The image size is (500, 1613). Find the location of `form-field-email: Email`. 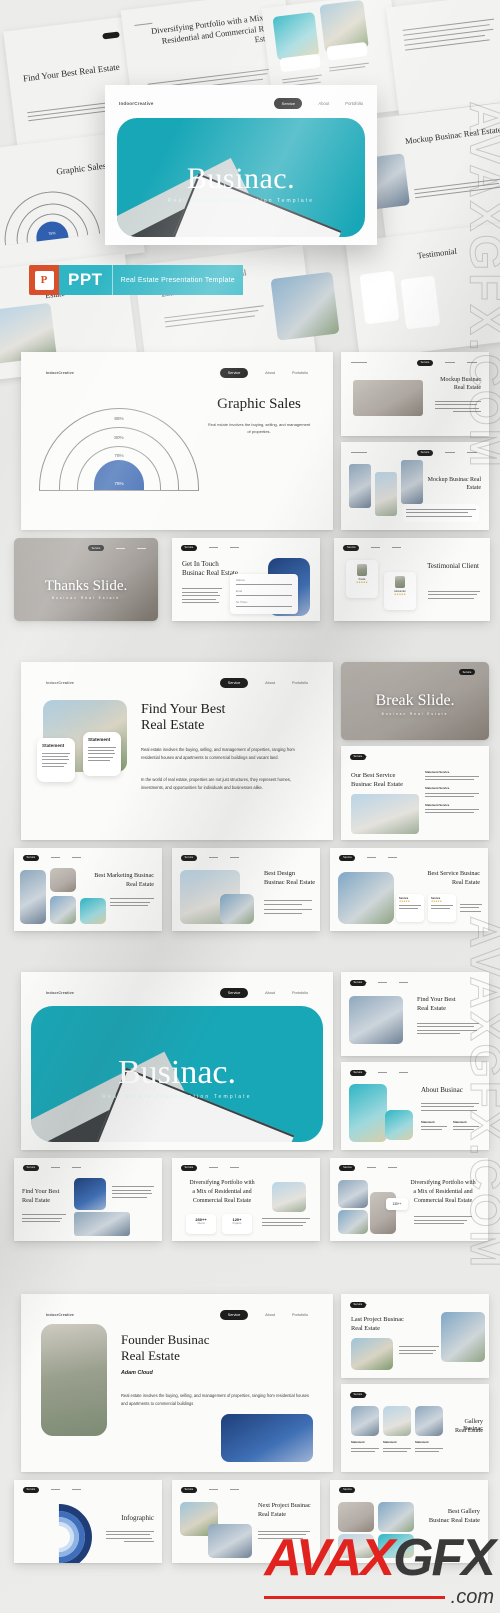

form-field-email: Email is located at coordinates (264, 591).